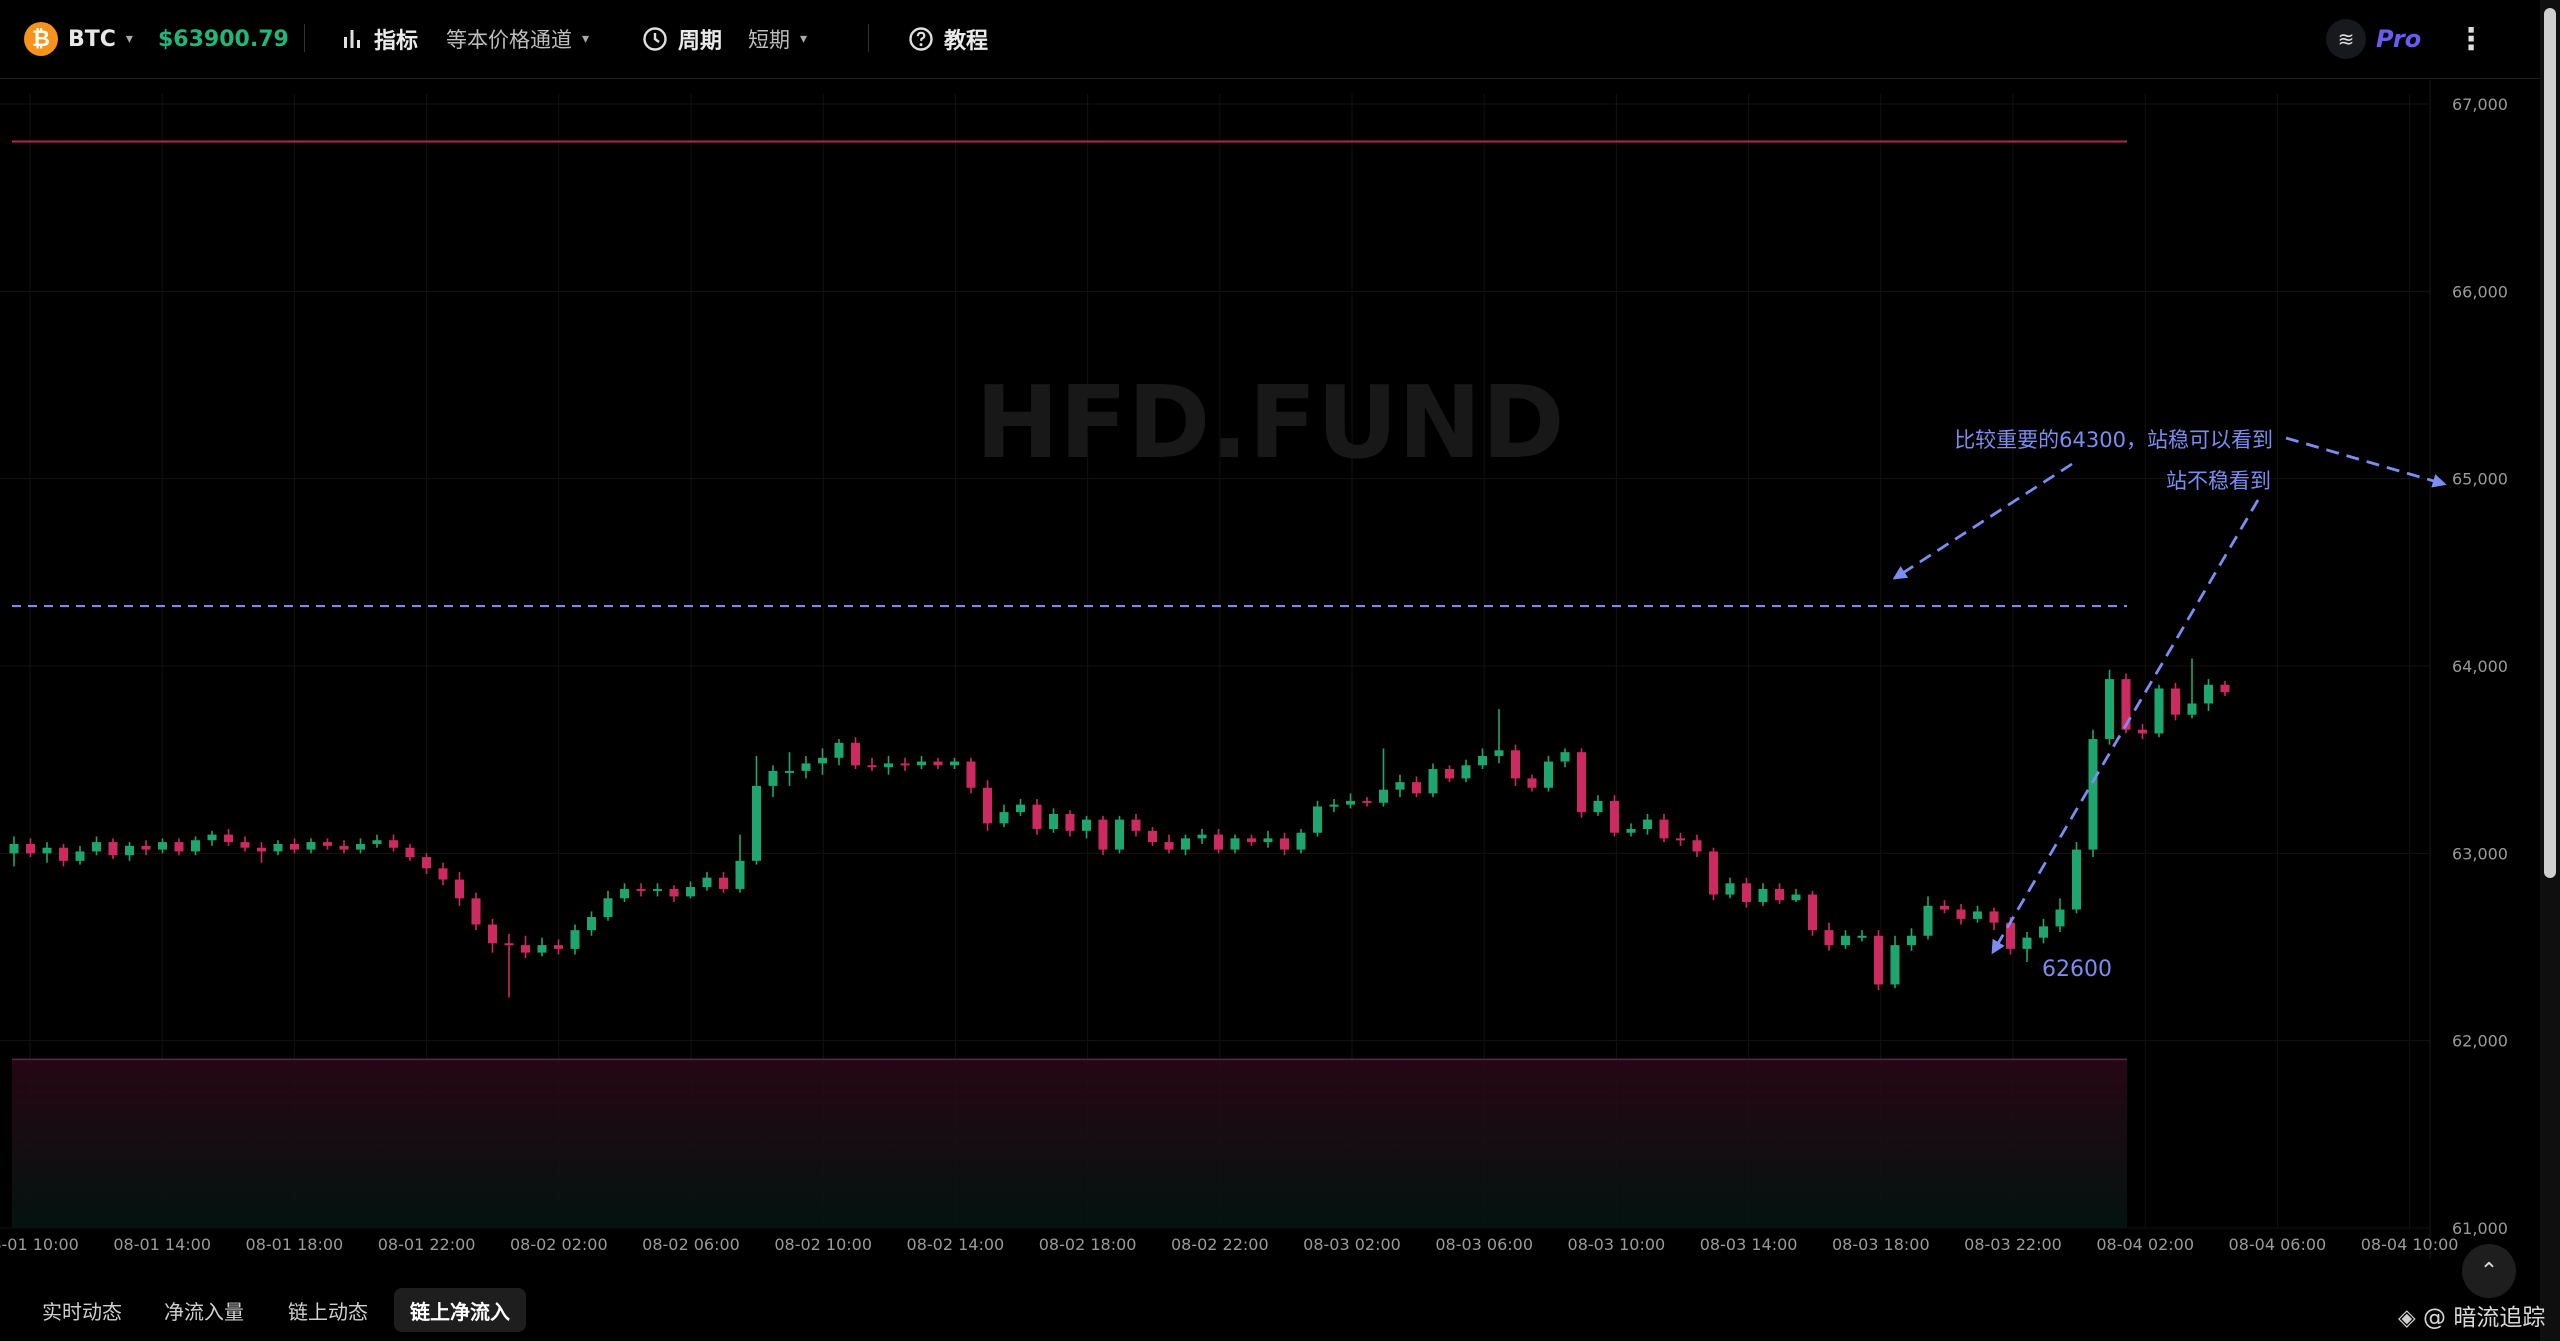 This screenshot has height=1341, width=2560. What do you see at coordinates (2480, 104) in the screenshot?
I see `y-tick-label: 67,000` at bounding box center [2480, 104].